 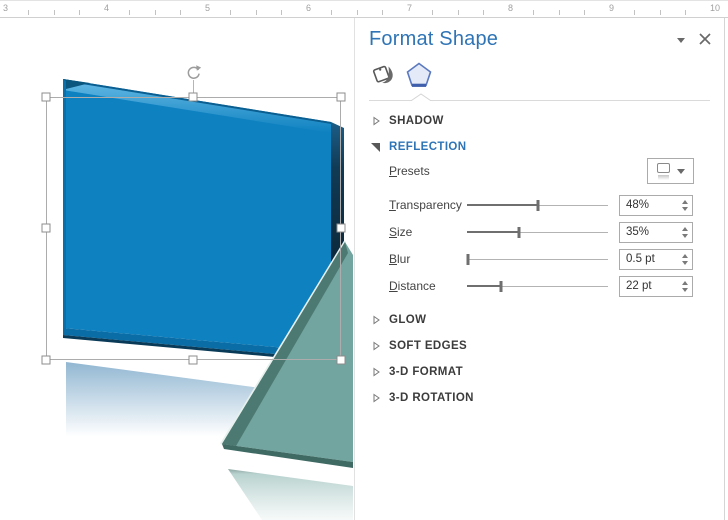 What do you see at coordinates (539, 320) in the screenshot?
I see `section-glow: GLOW` at bounding box center [539, 320].